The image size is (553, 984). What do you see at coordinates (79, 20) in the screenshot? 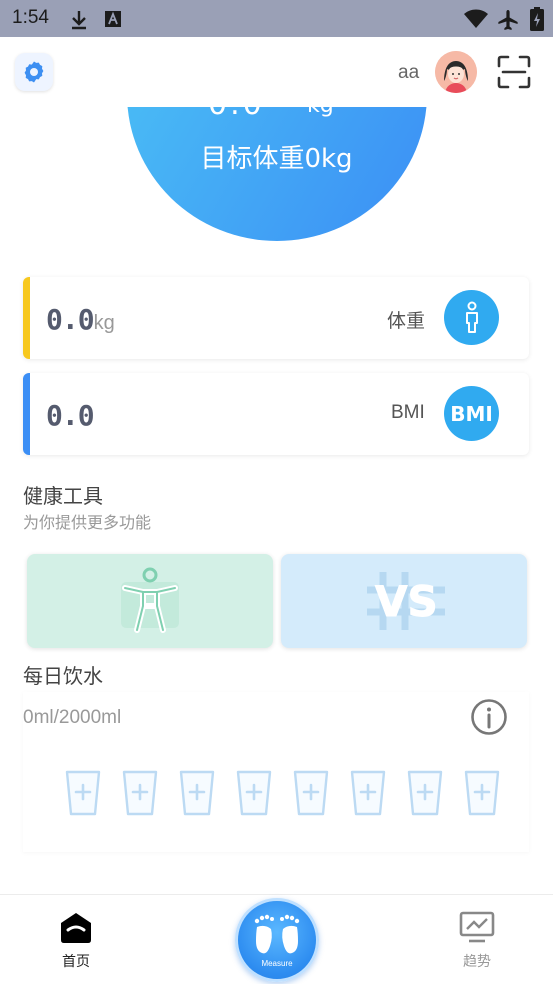
I see `download-icon` at bounding box center [79, 20].